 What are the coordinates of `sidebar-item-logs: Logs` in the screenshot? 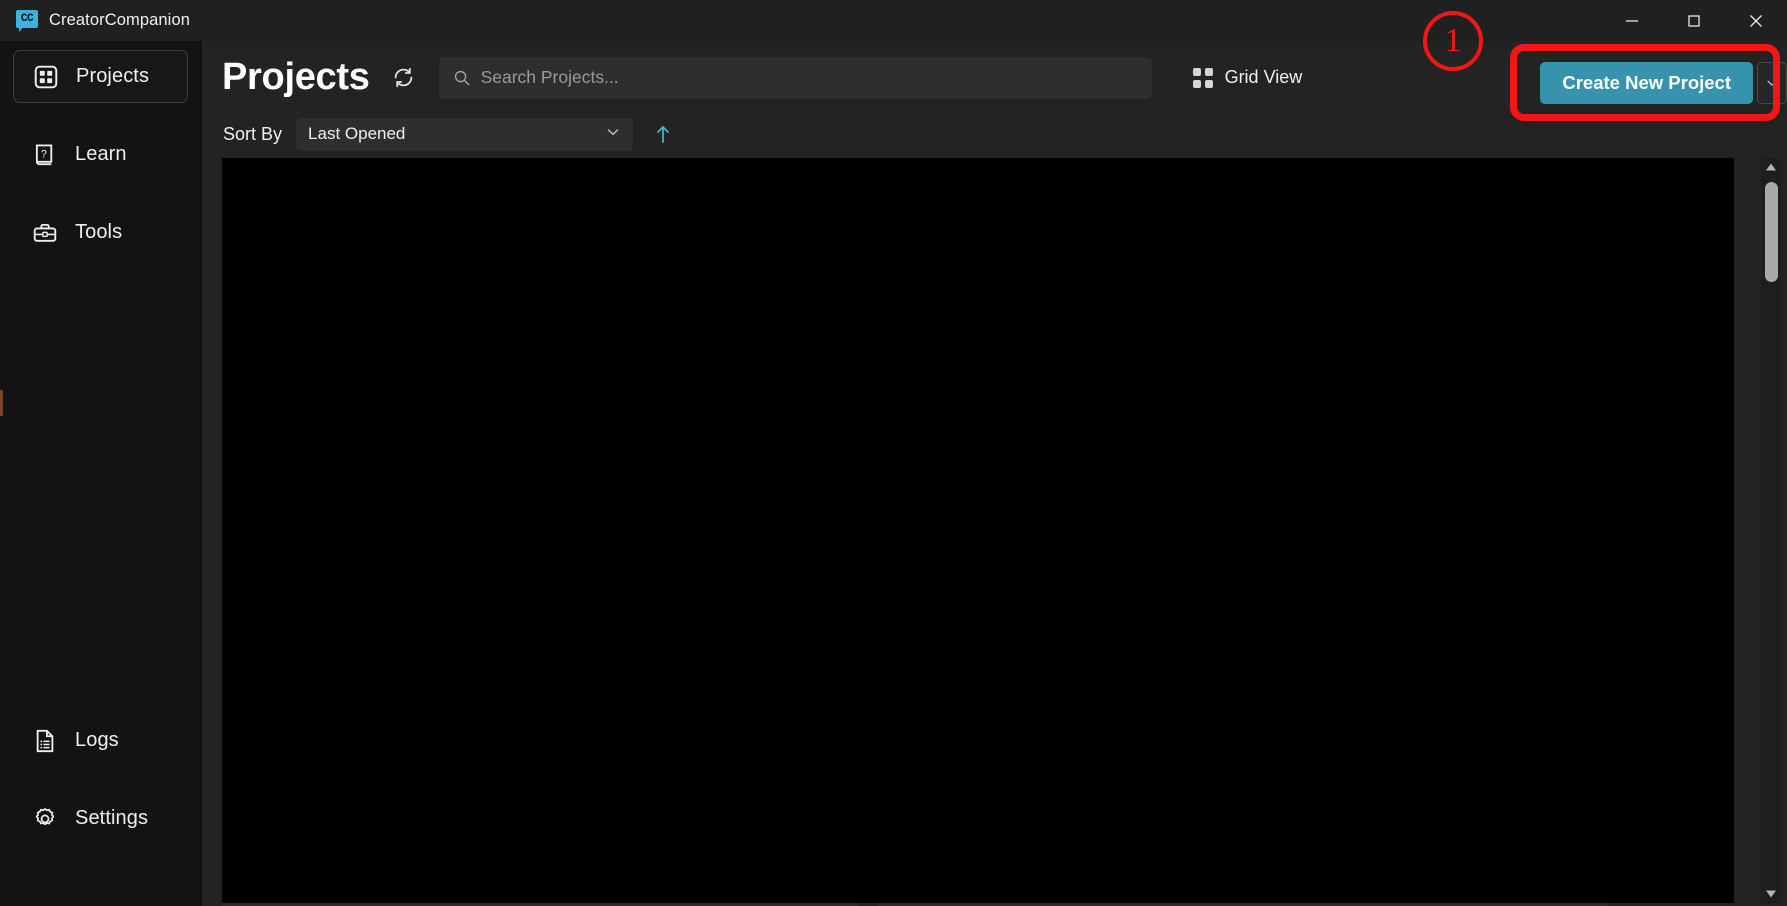 It's located at (100, 740).